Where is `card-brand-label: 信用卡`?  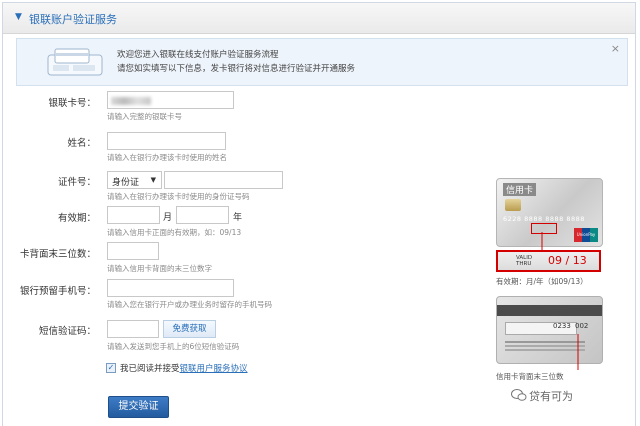 card-brand-label: 信用卡 is located at coordinates (520, 189).